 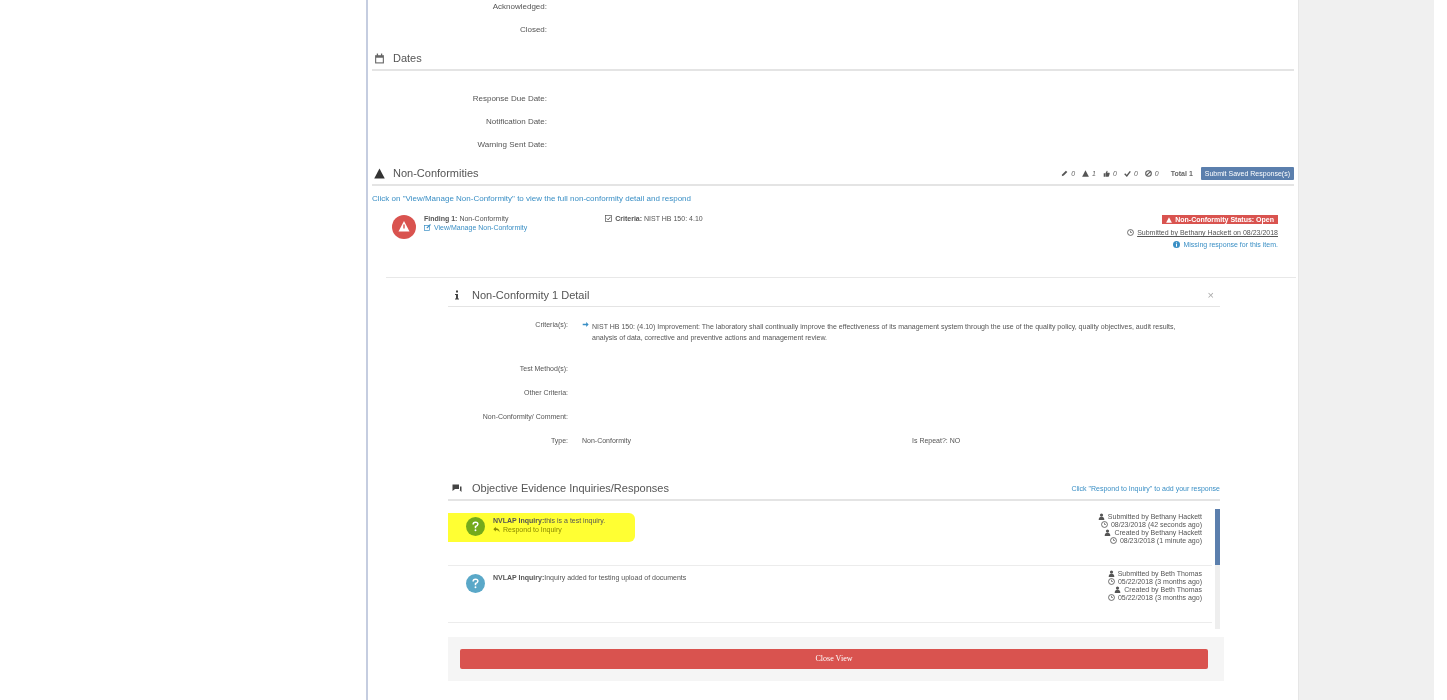 What do you see at coordinates (532, 29) in the screenshot?
I see `field-label: Closed:` at bounding box center [532, 29].